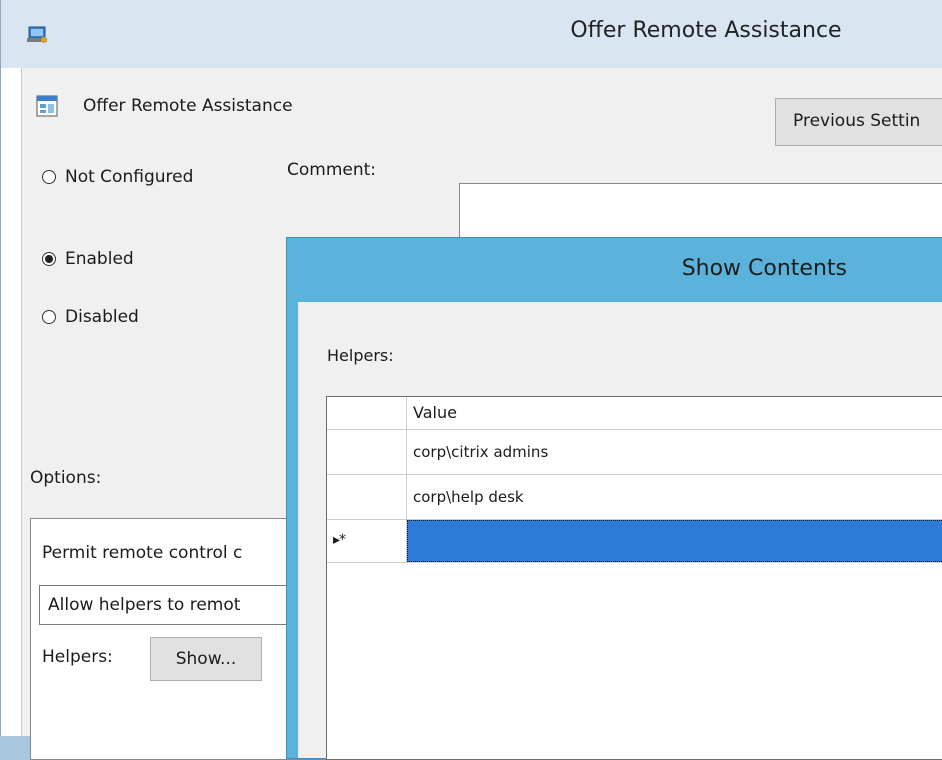 This screenshot has width=942, height=760. What do you see at coordinates (142, 553) in the screenshot?
I see `permit-remote-control-label: Permit remote control c` at bounding box center [142, 553].